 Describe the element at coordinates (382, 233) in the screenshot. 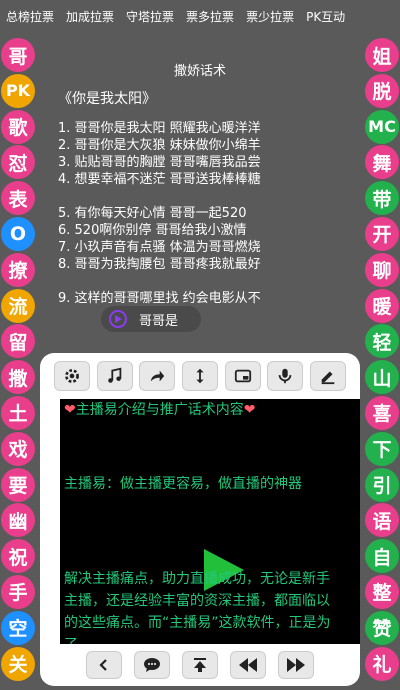

I see `right-category-5: 开` at that location.